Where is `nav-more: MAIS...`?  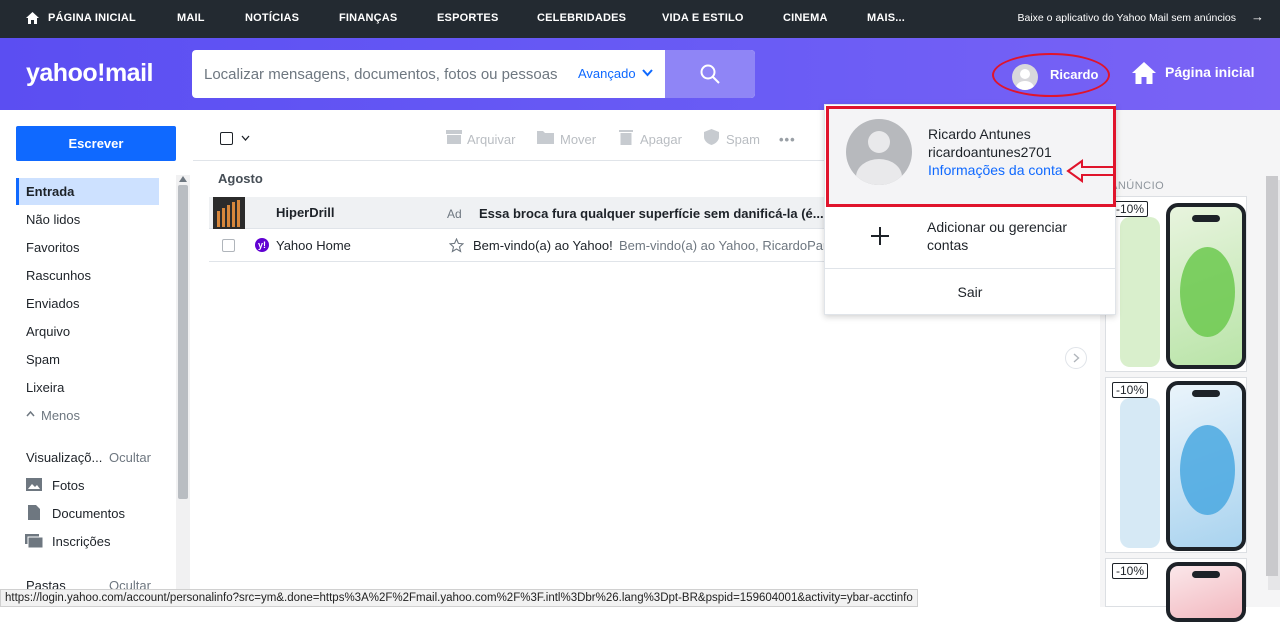 nav-more: MAIS... is located at coordinates (886, 18).